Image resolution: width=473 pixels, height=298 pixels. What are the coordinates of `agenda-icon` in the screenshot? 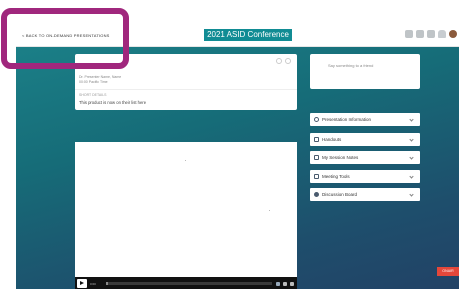 It's located at (431, 34).